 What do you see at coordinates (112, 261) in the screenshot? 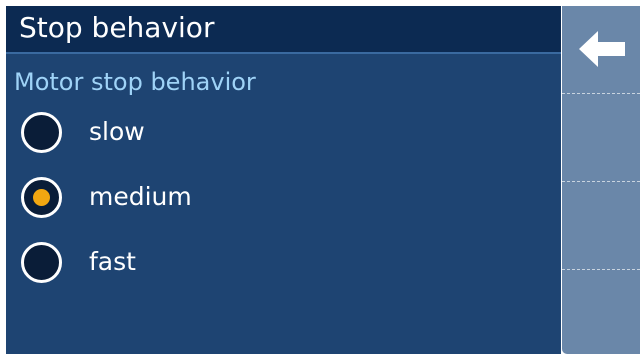
I see `radio-label: fast` at bounding box center [112, 261].